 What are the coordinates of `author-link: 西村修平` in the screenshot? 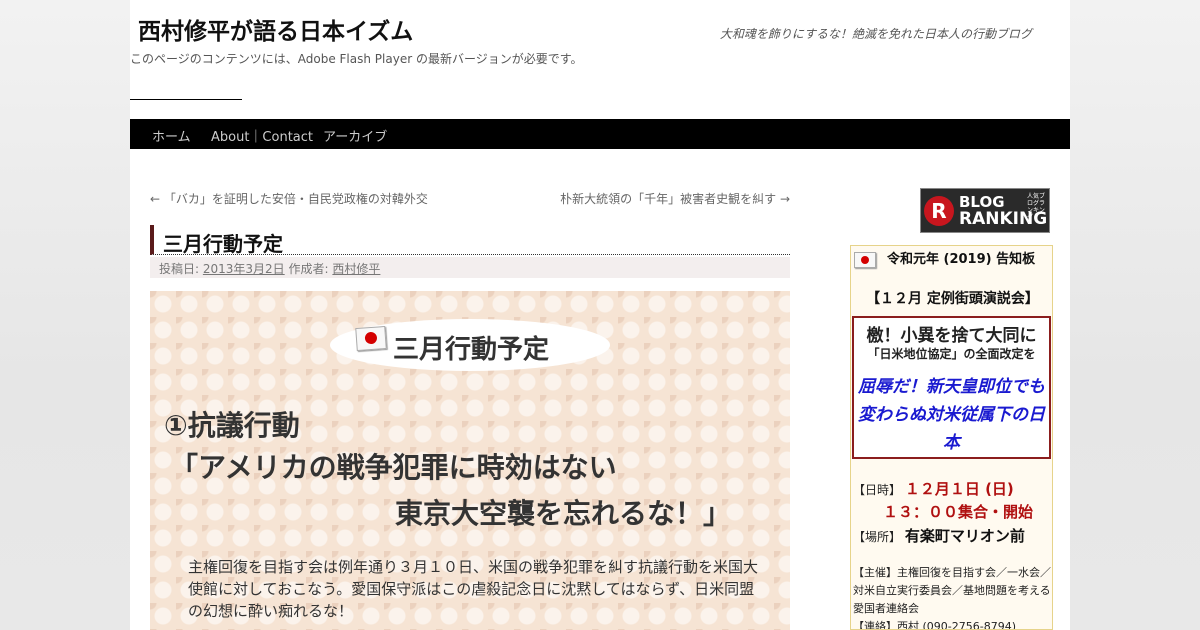 It's located at (356, 269).